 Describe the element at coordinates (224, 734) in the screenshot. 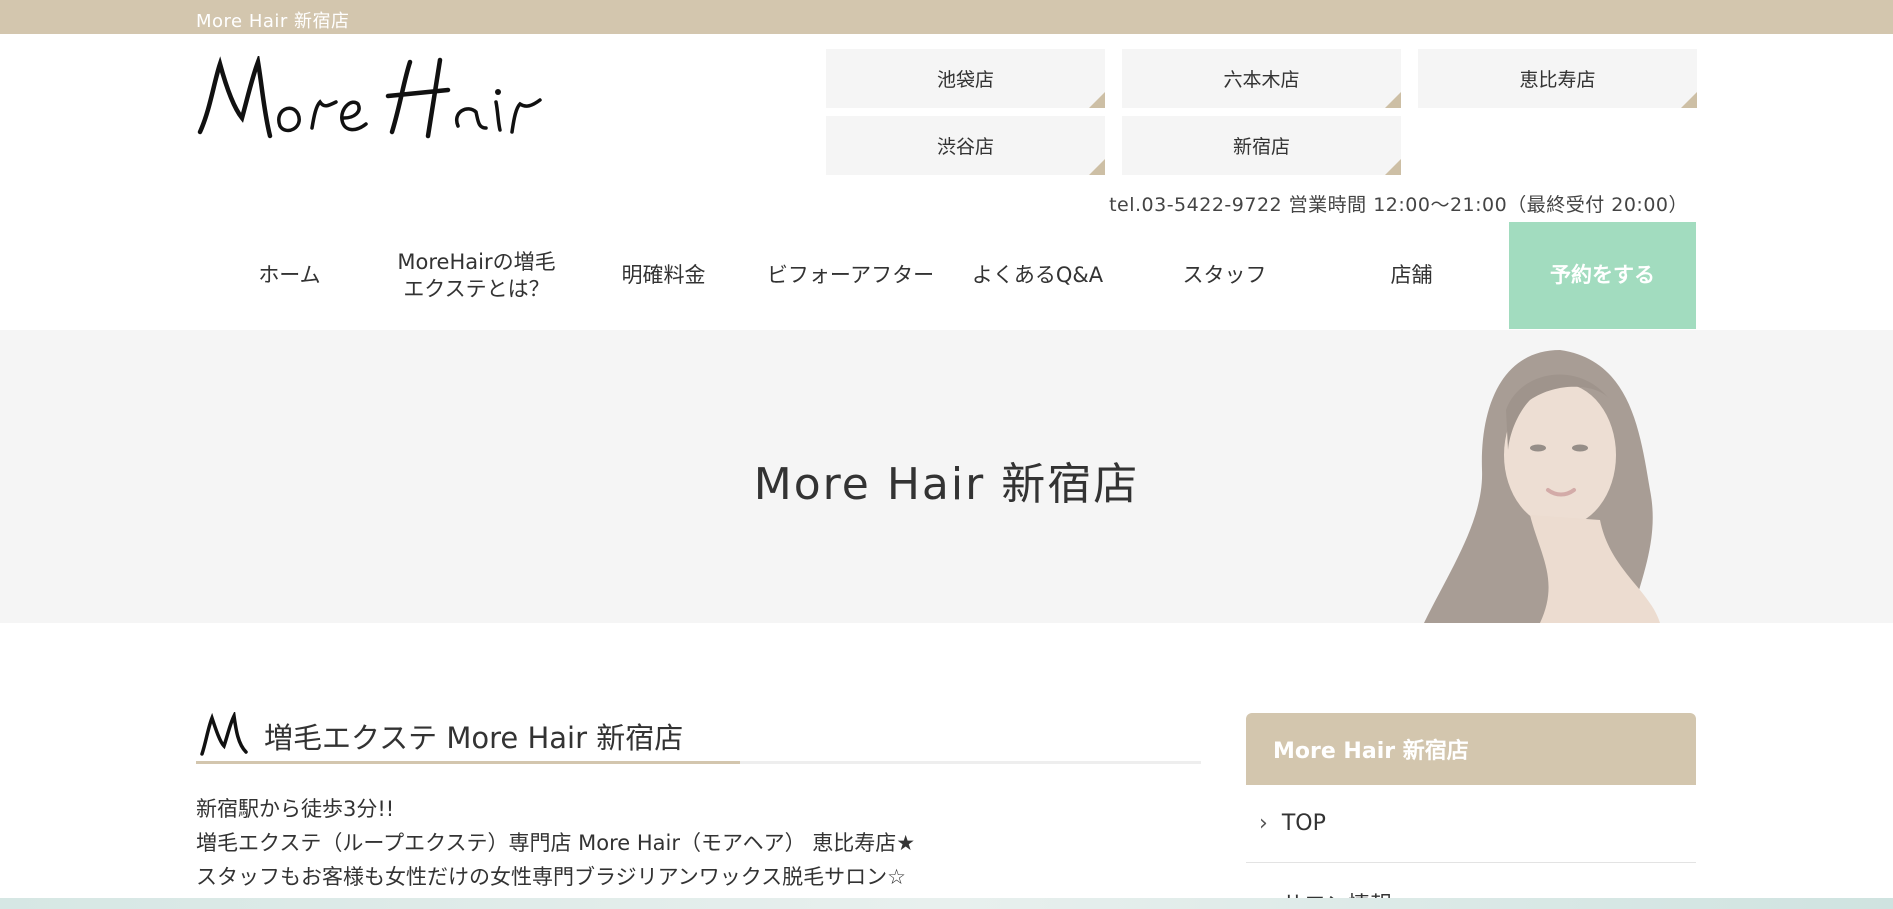

I see `more-hair-mark-icon` at that location.